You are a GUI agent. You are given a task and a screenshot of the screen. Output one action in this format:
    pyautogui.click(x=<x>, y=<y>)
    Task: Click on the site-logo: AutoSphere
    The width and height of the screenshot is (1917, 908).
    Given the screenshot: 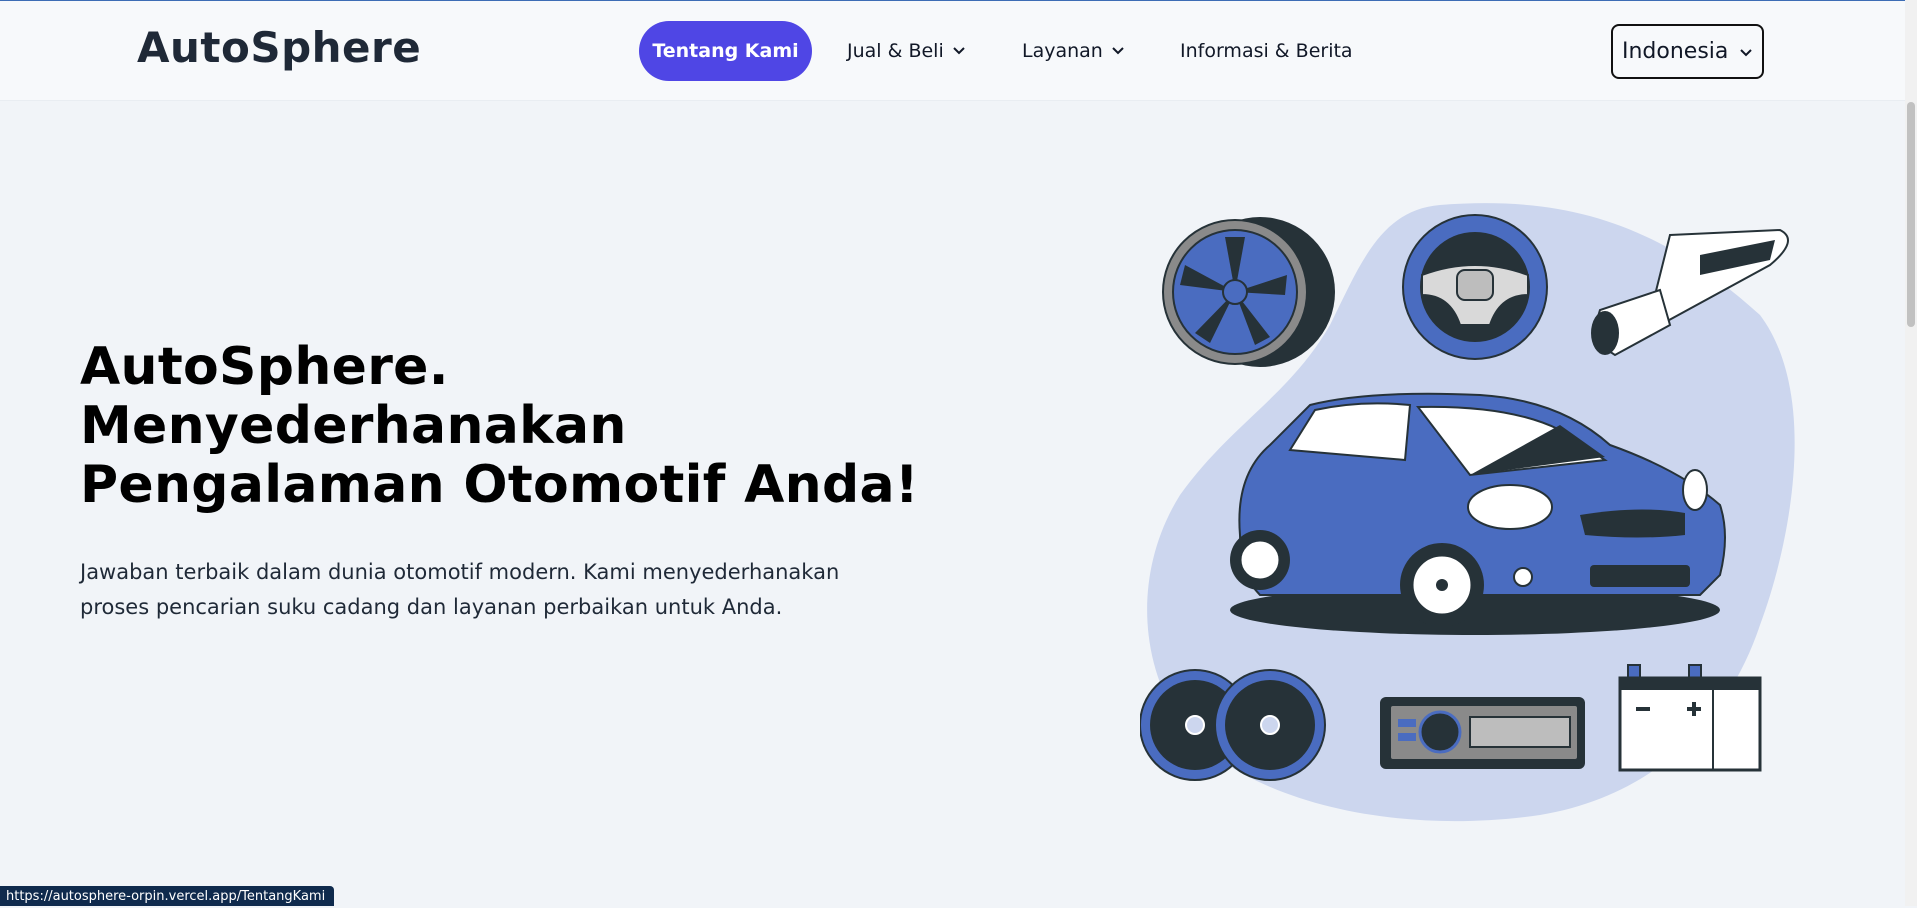 What is the action you would take?
    pyautogui.click(x=279, y=47)
    